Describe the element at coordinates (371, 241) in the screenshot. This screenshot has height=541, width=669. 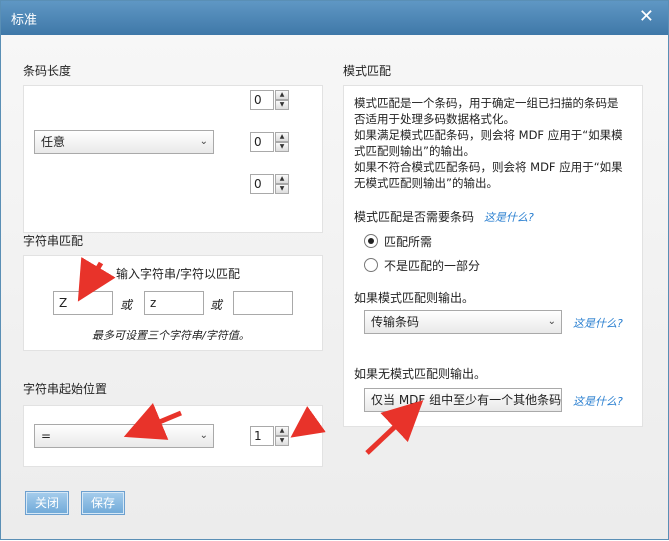
I see `radio-match-required` at that location.